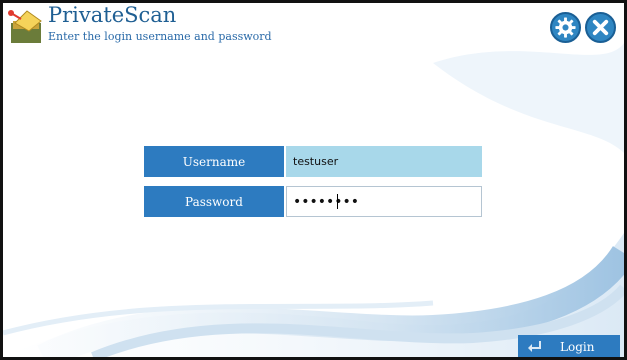 This screenshot has height=360, width=627. I want to click on close-icon, so click(600, 27).